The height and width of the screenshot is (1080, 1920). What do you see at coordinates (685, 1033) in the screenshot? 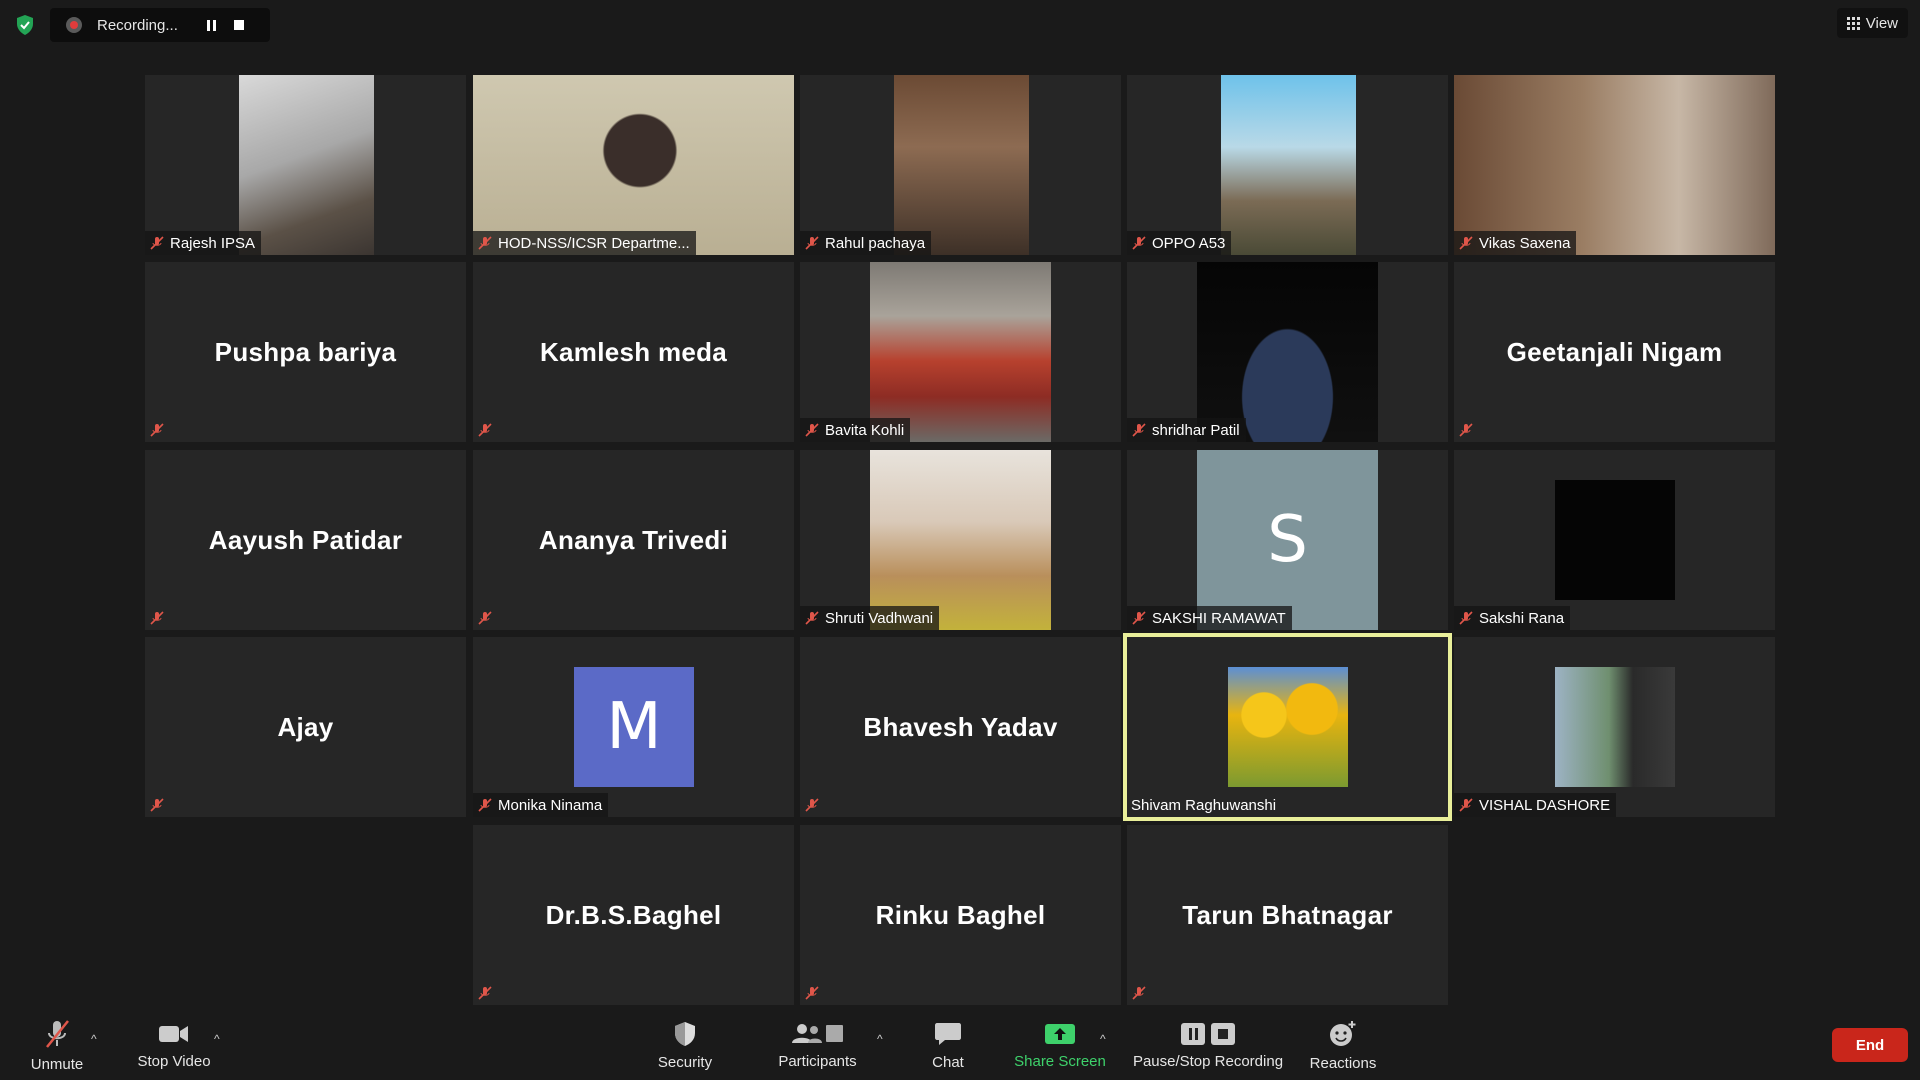
I see `security-shield-icon` at bounding box center [685, 1033].